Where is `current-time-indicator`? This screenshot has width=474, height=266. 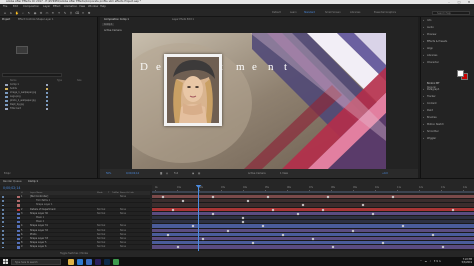
current-time-indicator is located at coordinates (198, 221).